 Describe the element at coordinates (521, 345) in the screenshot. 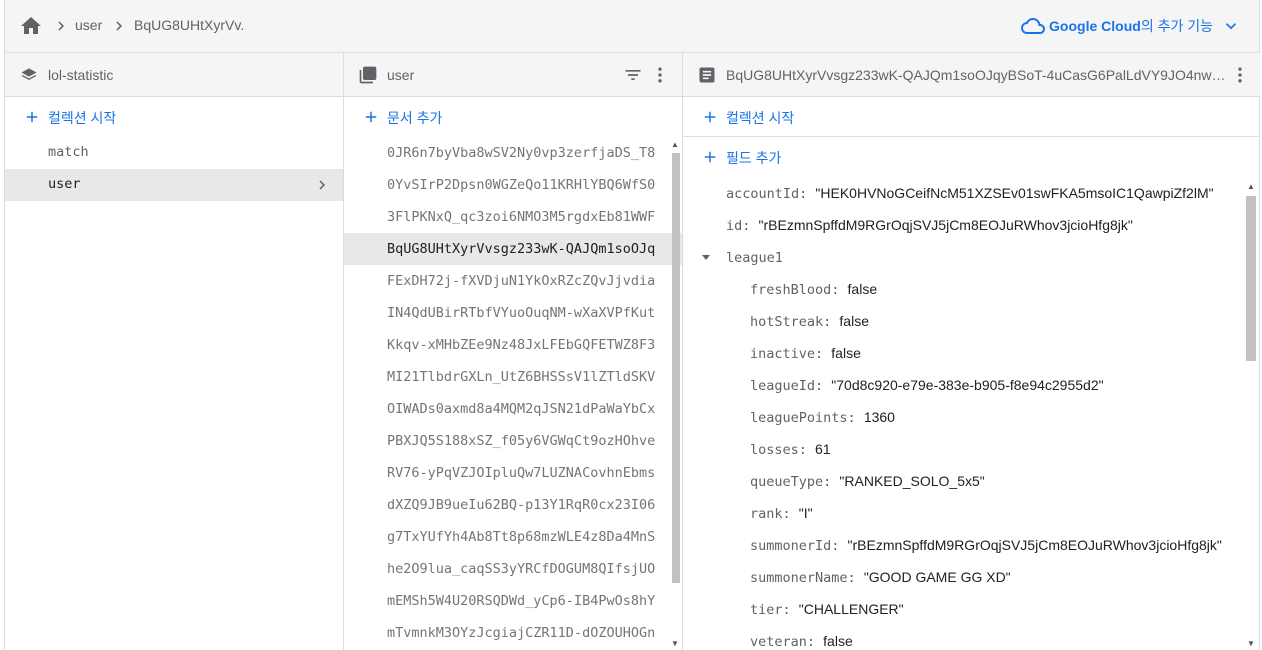

I see `document-id: Kkqv-xMHbZEe9Nz48JxLFEbGQFETWZ8F3` at that location.